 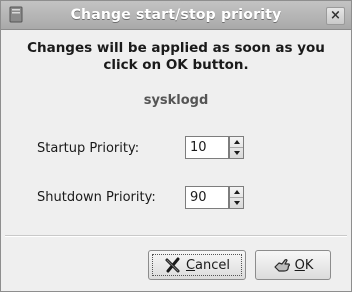 I want to click on title-bar: Change start/stop priority ×, so click(x=176, y=15).